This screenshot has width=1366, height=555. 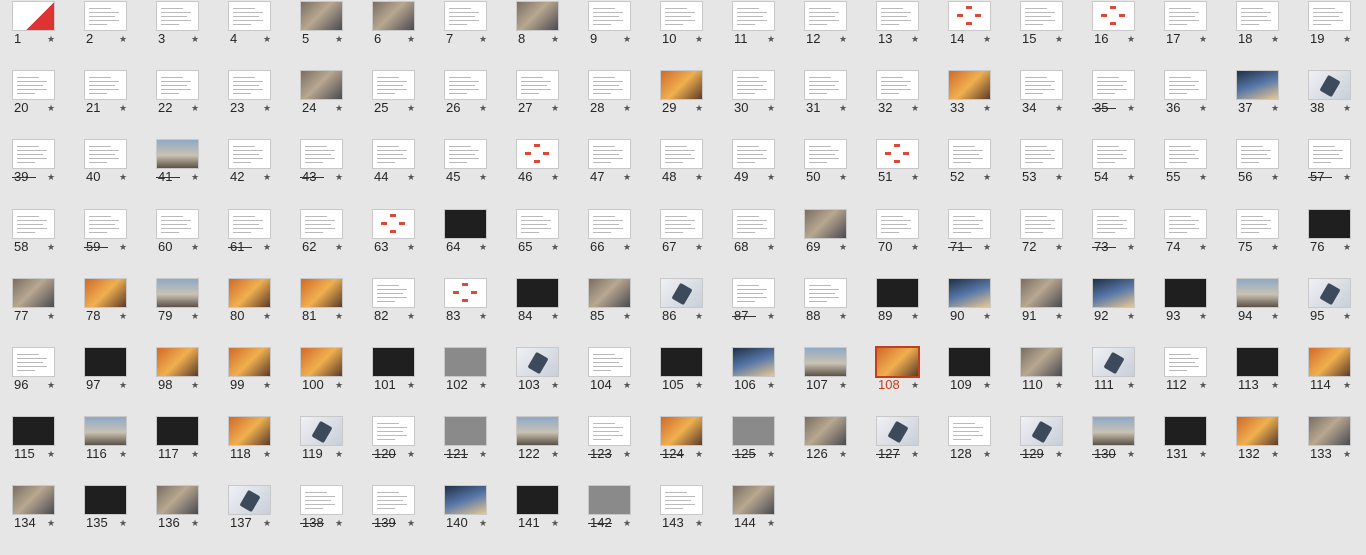 I want to click on slide-thumbnail-89: 89 ★, so click(x=900, y=313).